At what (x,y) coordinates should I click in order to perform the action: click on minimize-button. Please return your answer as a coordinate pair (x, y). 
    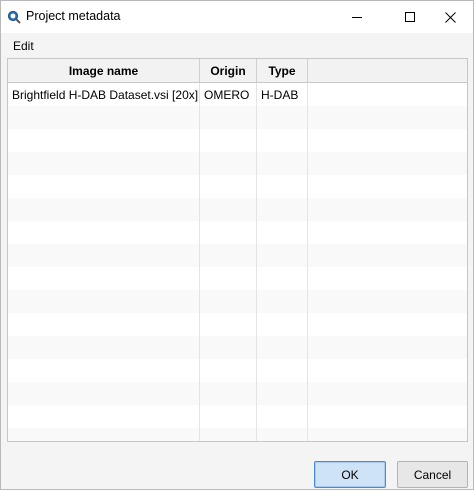
    Looking at the image, I should click on (357, 17).